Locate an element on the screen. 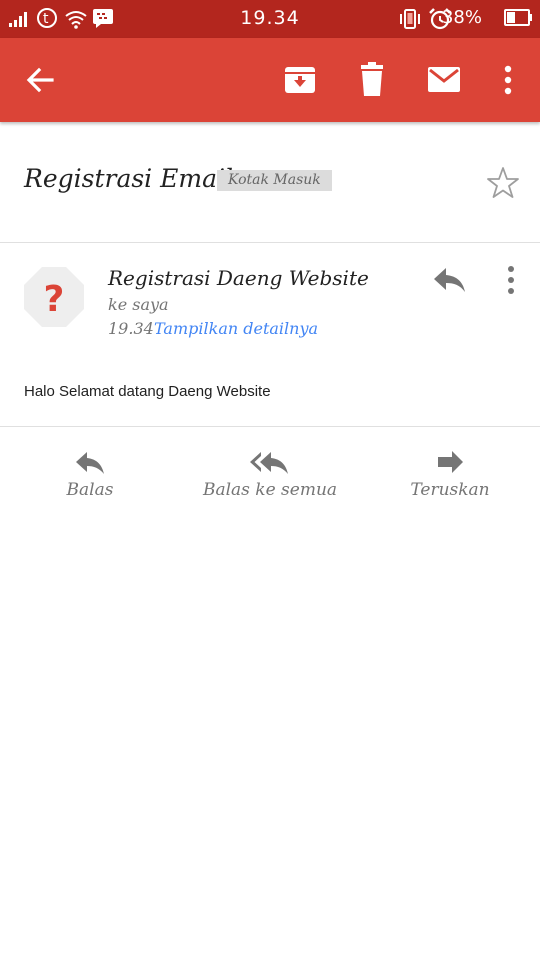 The width and height of the screenshot is (540, 960). recipients-text: ke saya is located at coordinates (138, 304).